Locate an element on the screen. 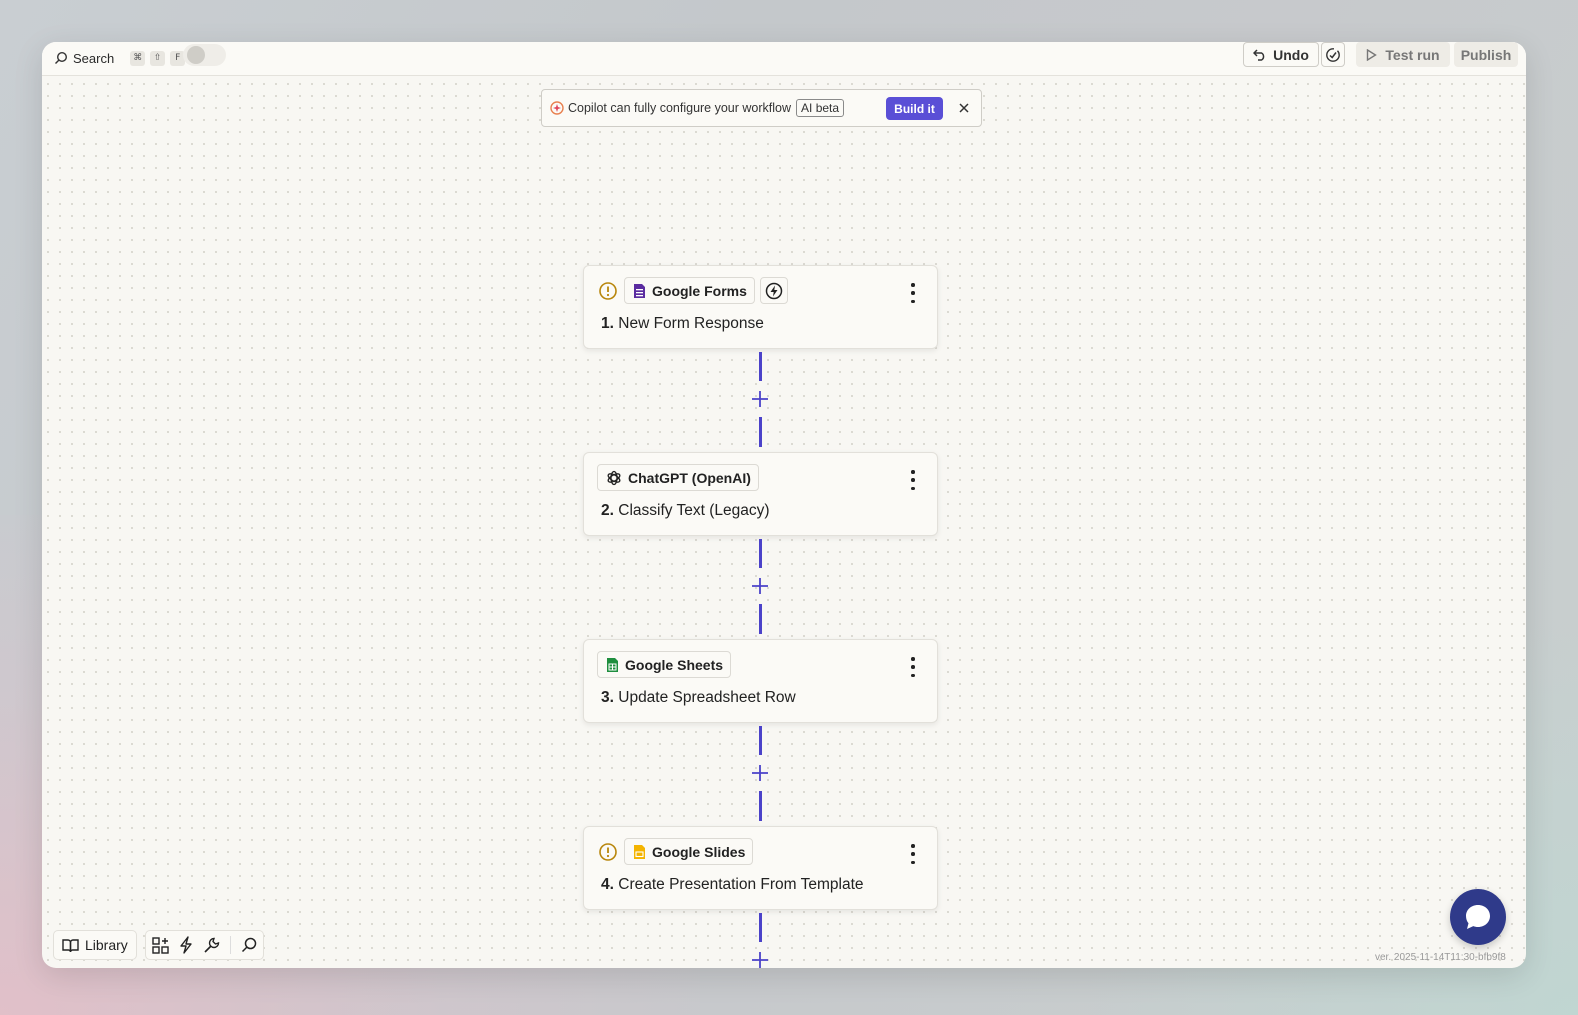  chat-bubble-icon is located at coordinates (1478, 917).